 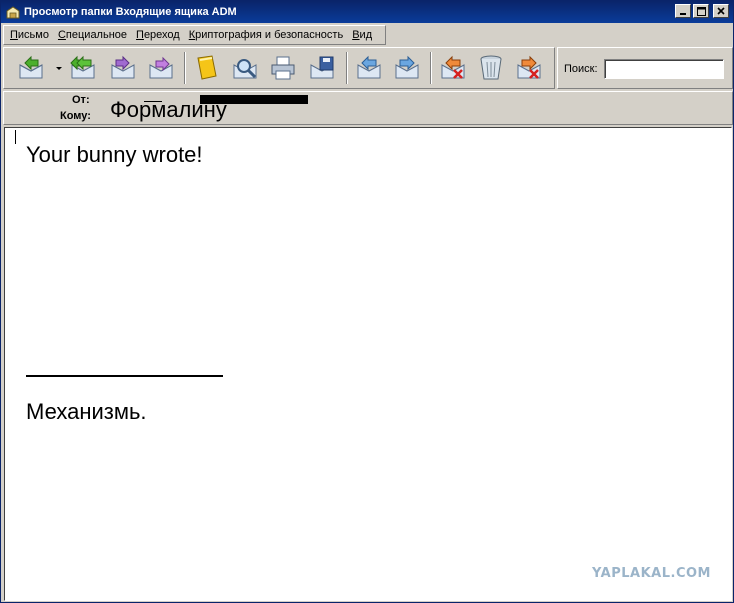 What do you see at coordinates (721, 11) in the screenshot?
I see `close-button` at bounding box center [721, 11].